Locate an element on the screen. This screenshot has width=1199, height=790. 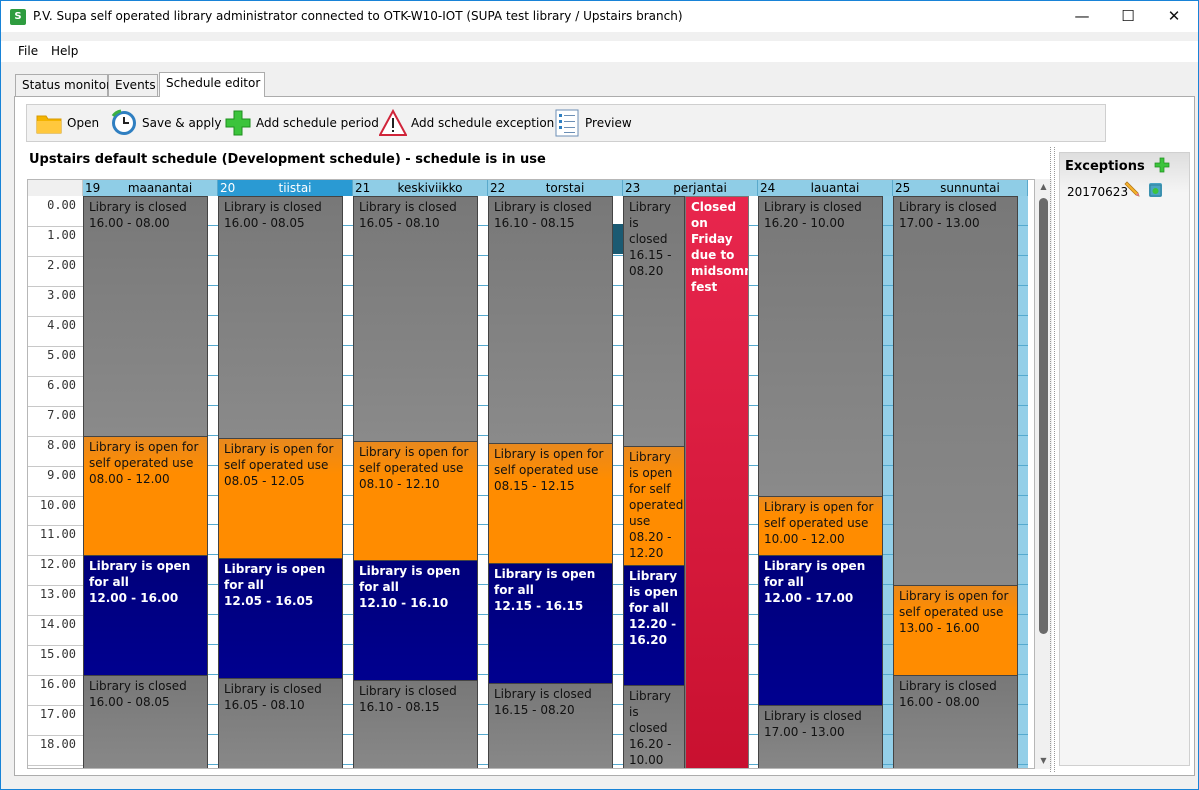
hour-label: 13.00 is located at coordinates (57, 594).